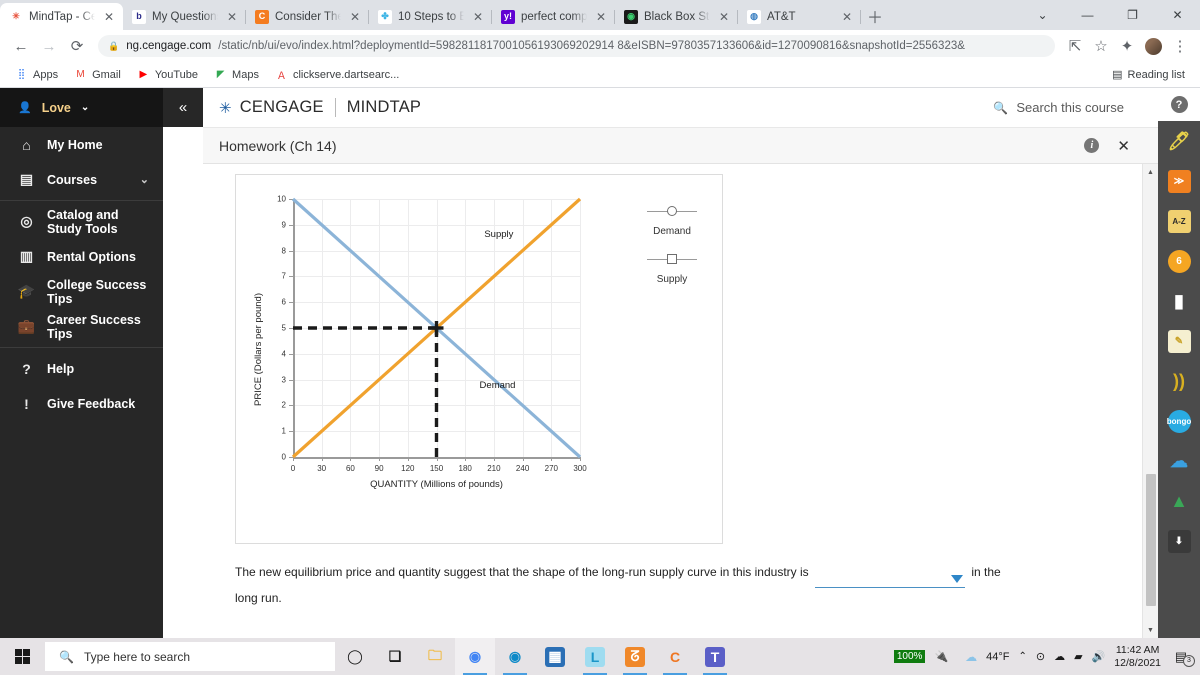 The width and height of the screenshot is (1200, 675). I want to click on long-run-supply-dropdown, so click(890, 579).